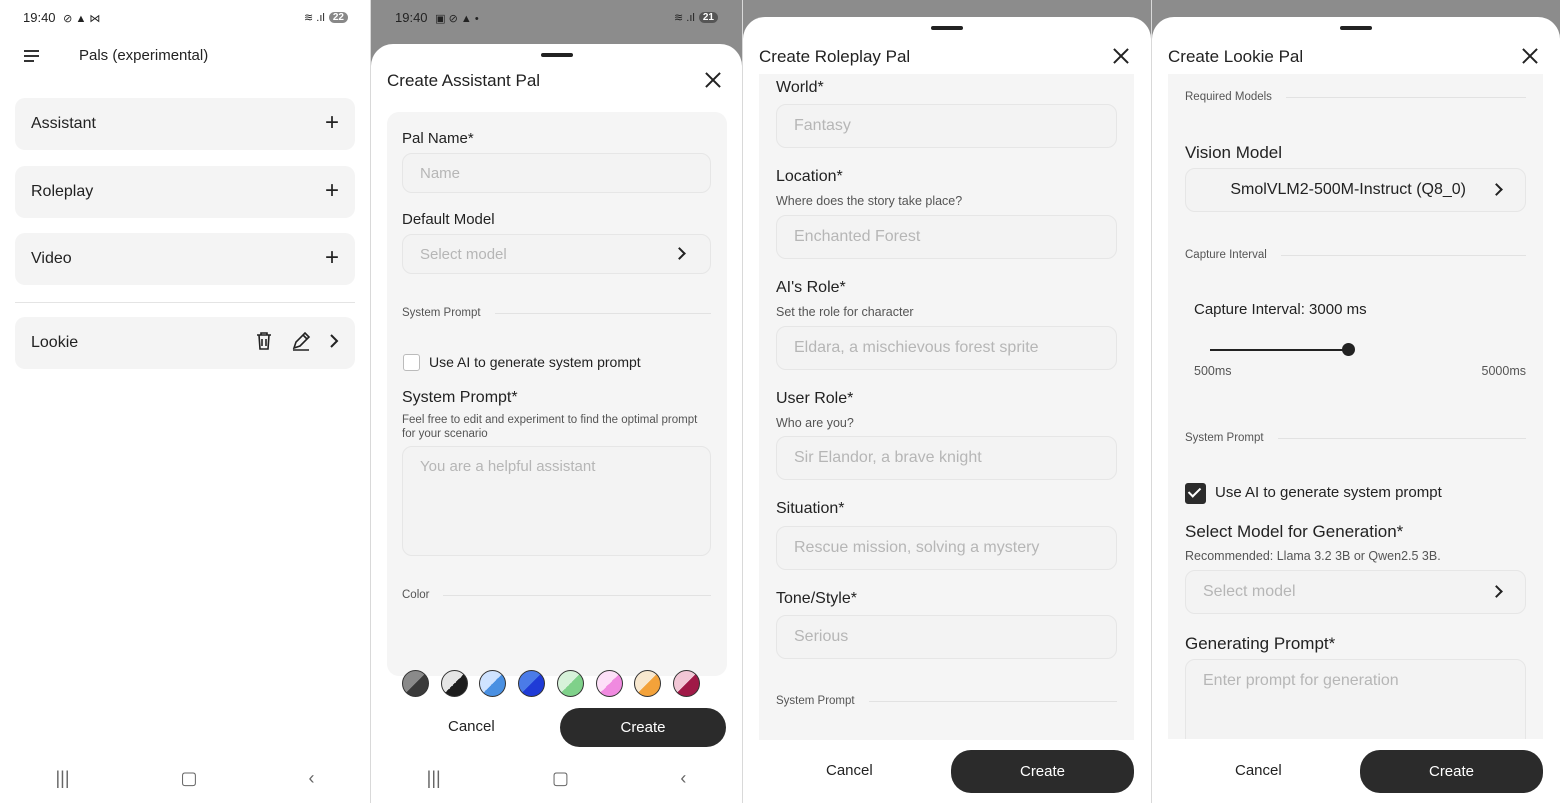  Describe the element at coordinates (185, 192) in the screenshot. I see `pal-type-roleplay: Roleplay +` at that location.